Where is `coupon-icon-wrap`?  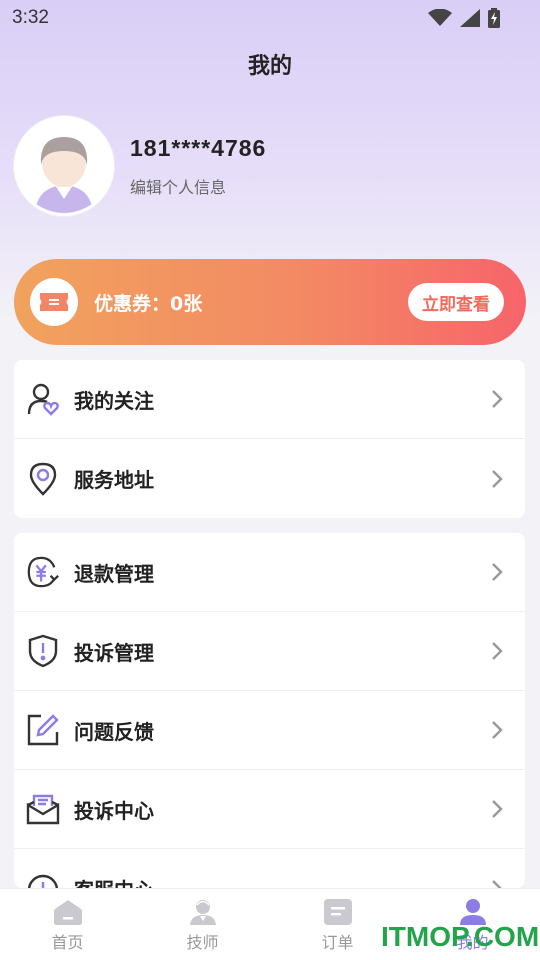 coupon-icon-wrap is located at coordinates (54, 302).